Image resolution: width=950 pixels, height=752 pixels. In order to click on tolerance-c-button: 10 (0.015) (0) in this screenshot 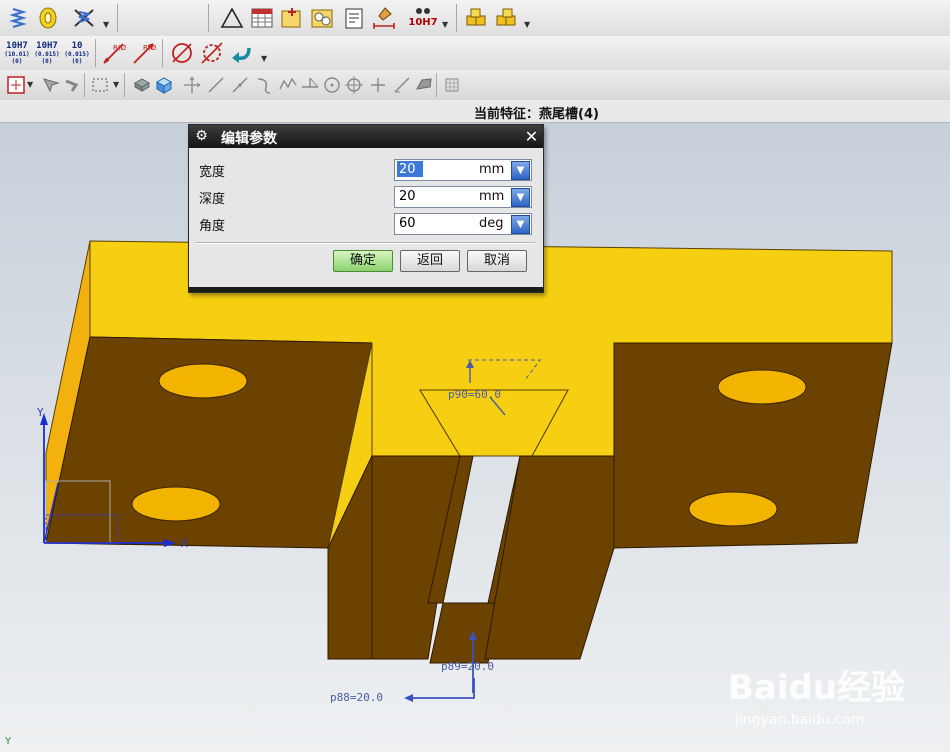, I will do `click(77, 53)`.